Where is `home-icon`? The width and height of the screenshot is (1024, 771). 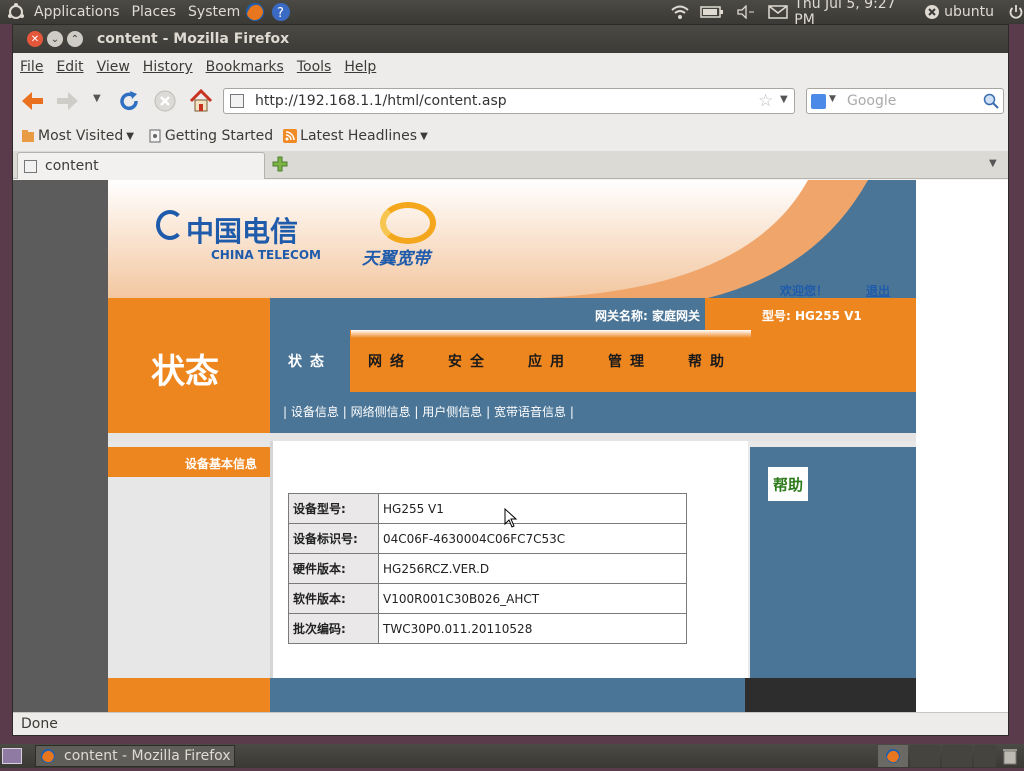
home-icon is located at coordinates (201, 103).